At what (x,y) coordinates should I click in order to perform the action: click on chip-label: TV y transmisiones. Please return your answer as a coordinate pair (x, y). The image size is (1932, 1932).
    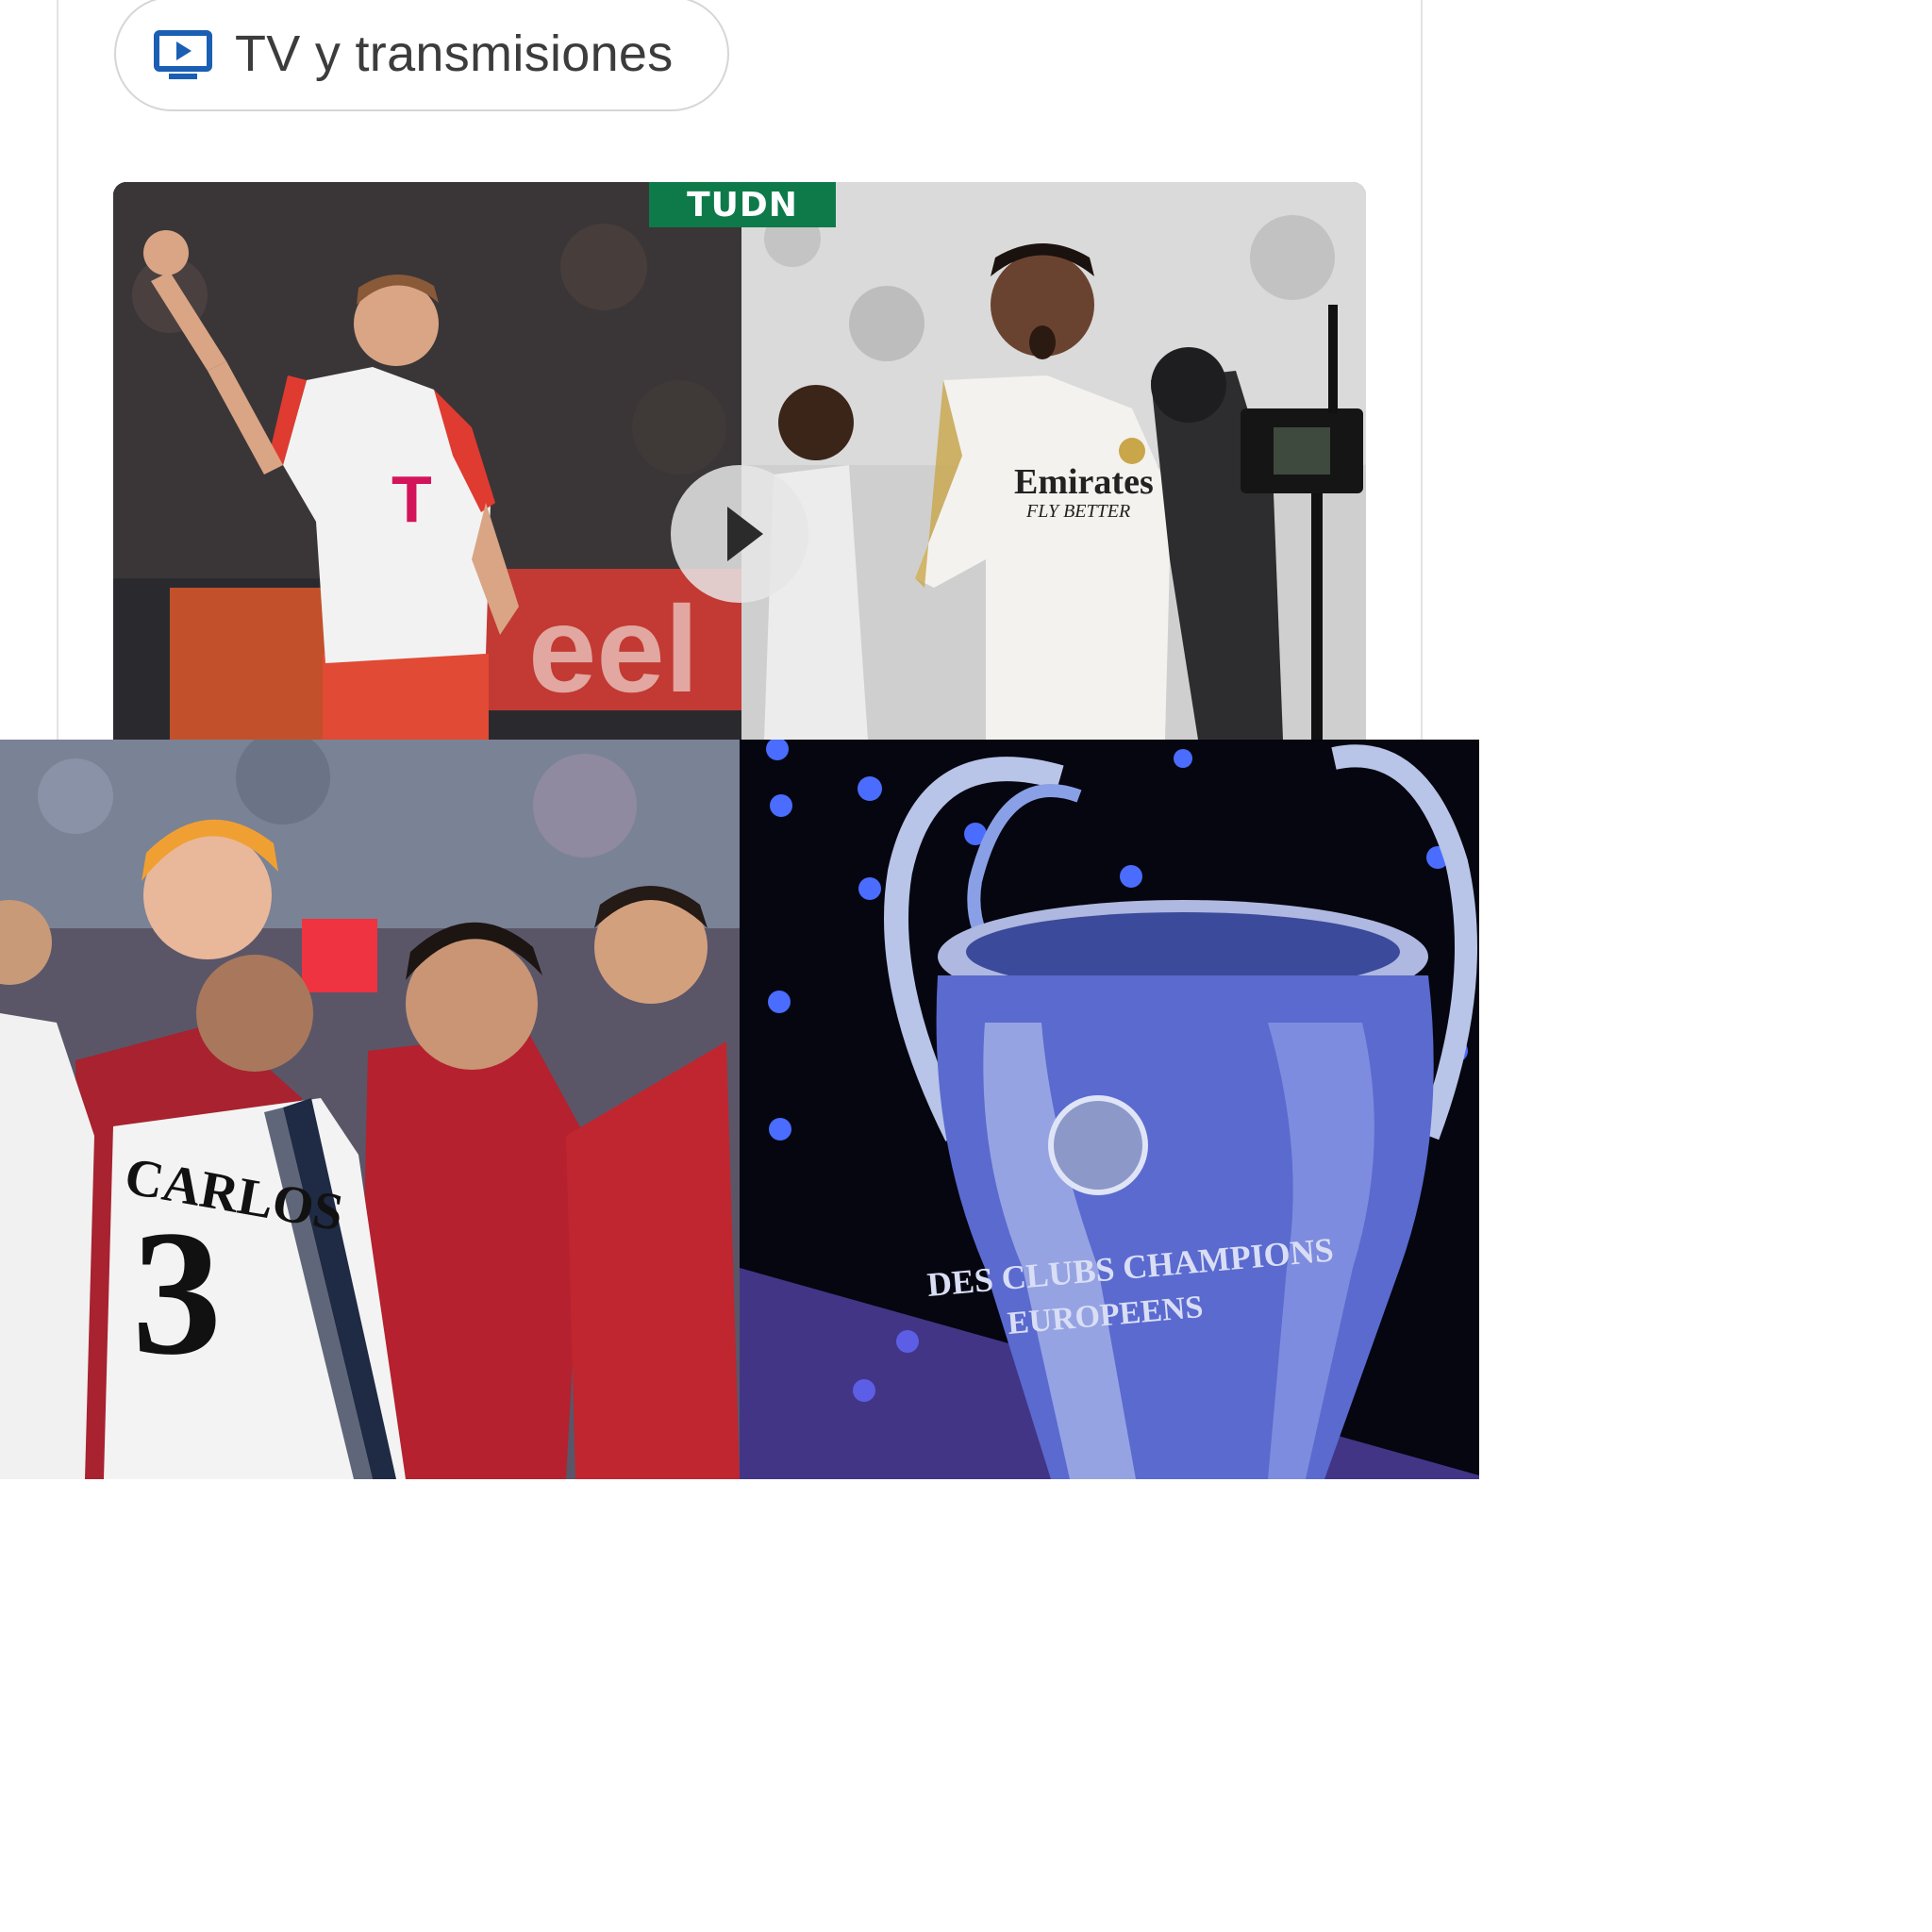
    Looking at the image, I should click on (454, 54).